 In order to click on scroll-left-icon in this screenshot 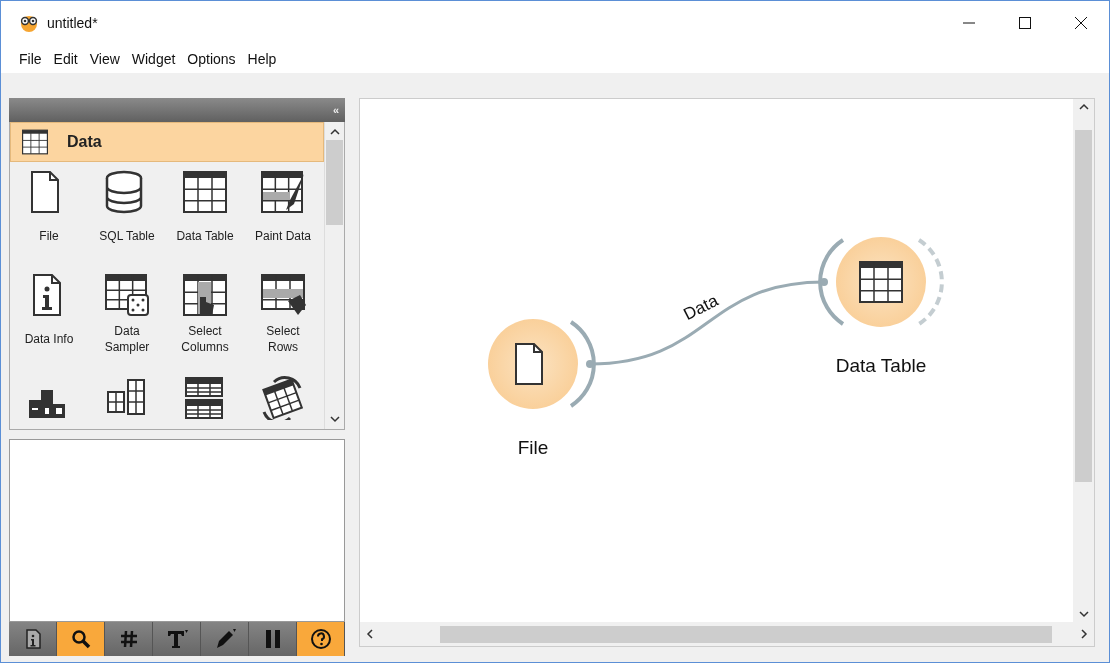, I will do `click(370, 634)`.